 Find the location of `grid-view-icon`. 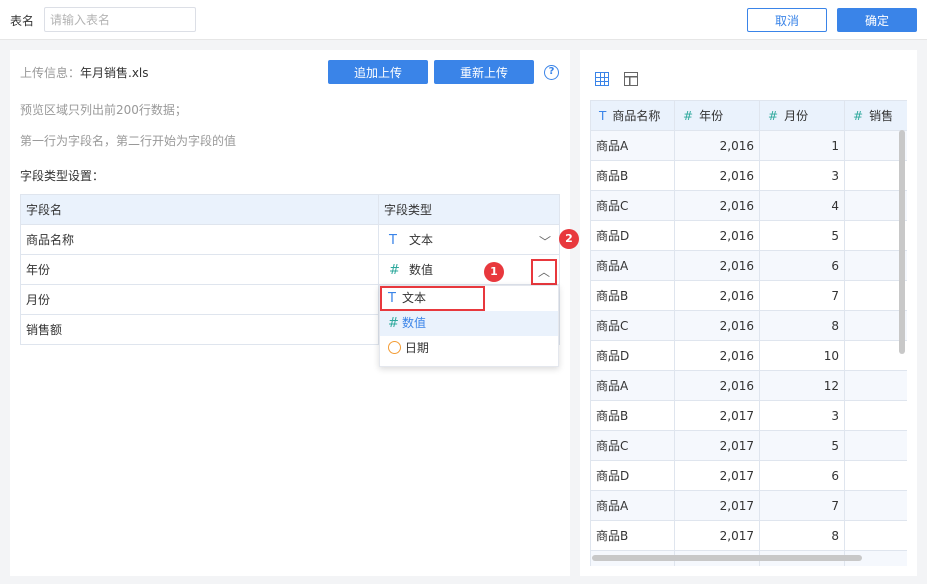

grid-view-icon is located at coordinates (602, 79).